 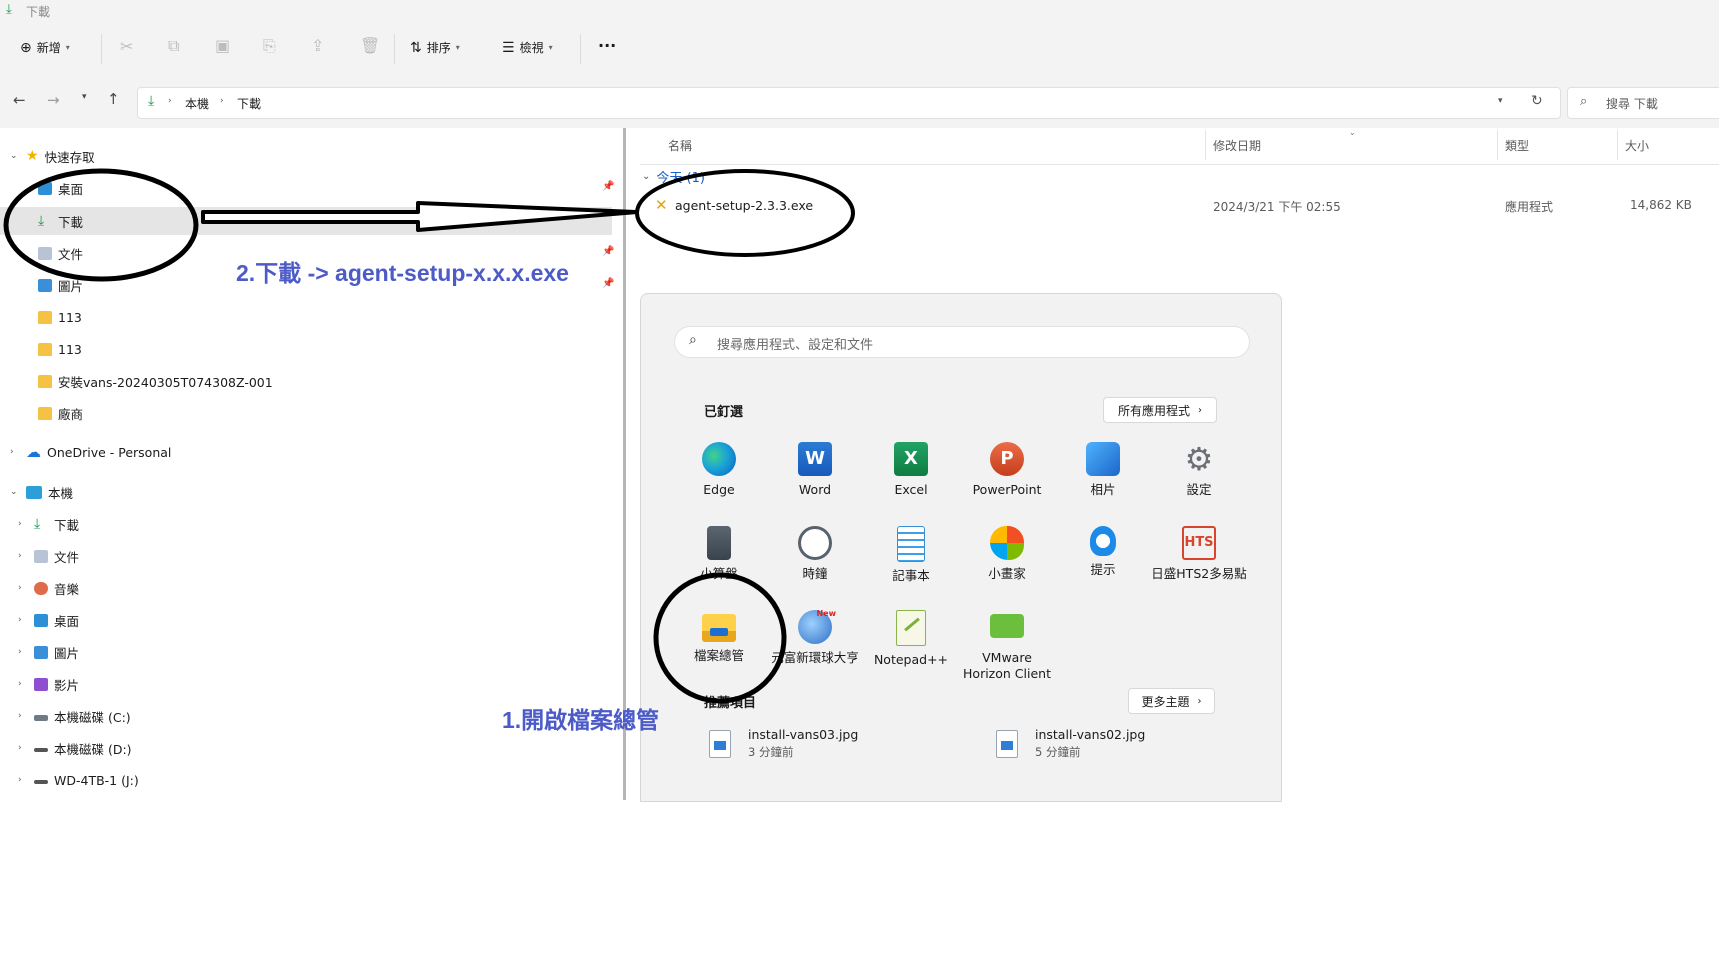 I want to click on app-notepad: 記事本, so click(x=911, y=555).